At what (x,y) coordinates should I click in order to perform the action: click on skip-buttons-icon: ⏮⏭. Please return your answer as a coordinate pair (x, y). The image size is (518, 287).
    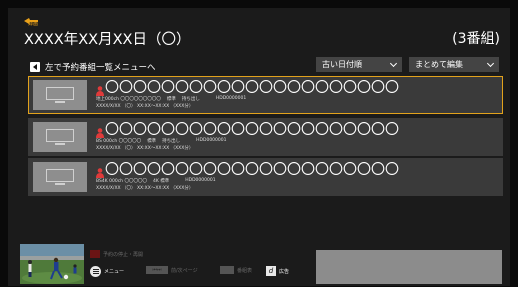
    Looking at the image, I should click on (157, 270).